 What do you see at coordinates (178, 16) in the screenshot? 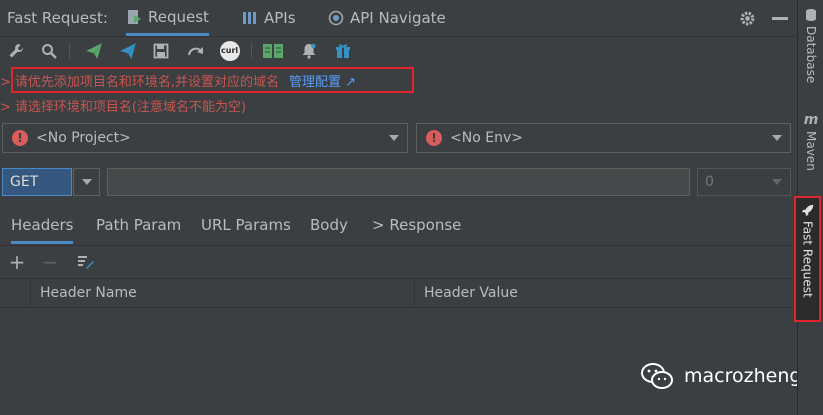
I see `tab-label: Request` at bounding box center [178, 16].